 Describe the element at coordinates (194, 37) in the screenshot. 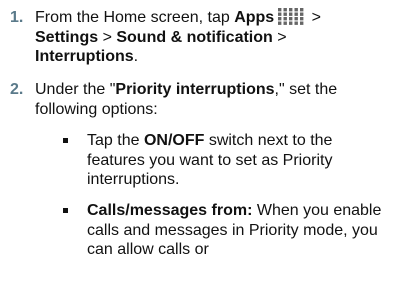

I see `sound-notification-label: Sound & notification` at that location.